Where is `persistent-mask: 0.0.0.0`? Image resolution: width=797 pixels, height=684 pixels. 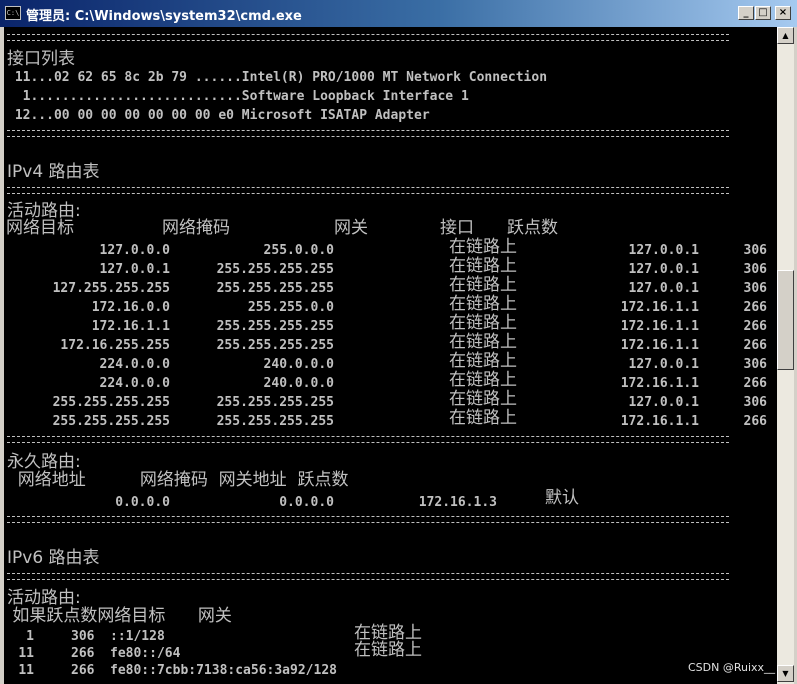
persistent-mask: 0.0.0.0 is located at coordinates (306, 502).